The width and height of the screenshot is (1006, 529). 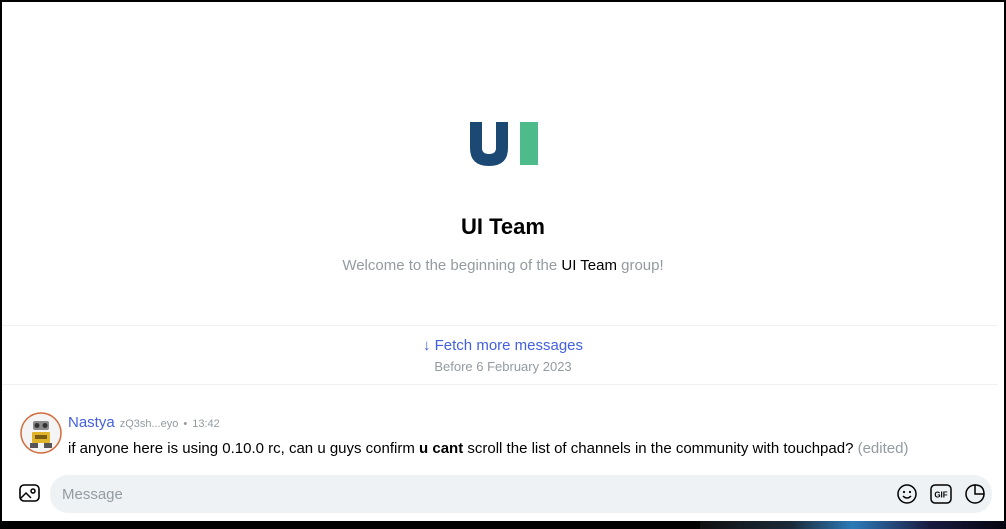 I want to click on gif-icon: GIF, so click(x=941, y=494).